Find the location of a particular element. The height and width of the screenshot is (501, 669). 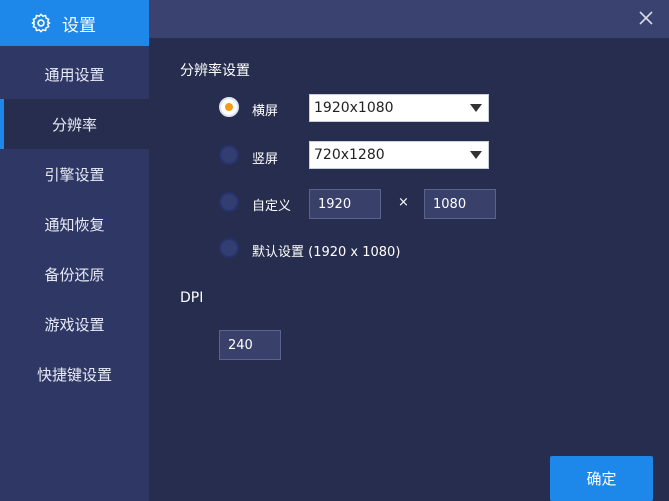

dpi-label: DPI is located at coordinates (192, 298).